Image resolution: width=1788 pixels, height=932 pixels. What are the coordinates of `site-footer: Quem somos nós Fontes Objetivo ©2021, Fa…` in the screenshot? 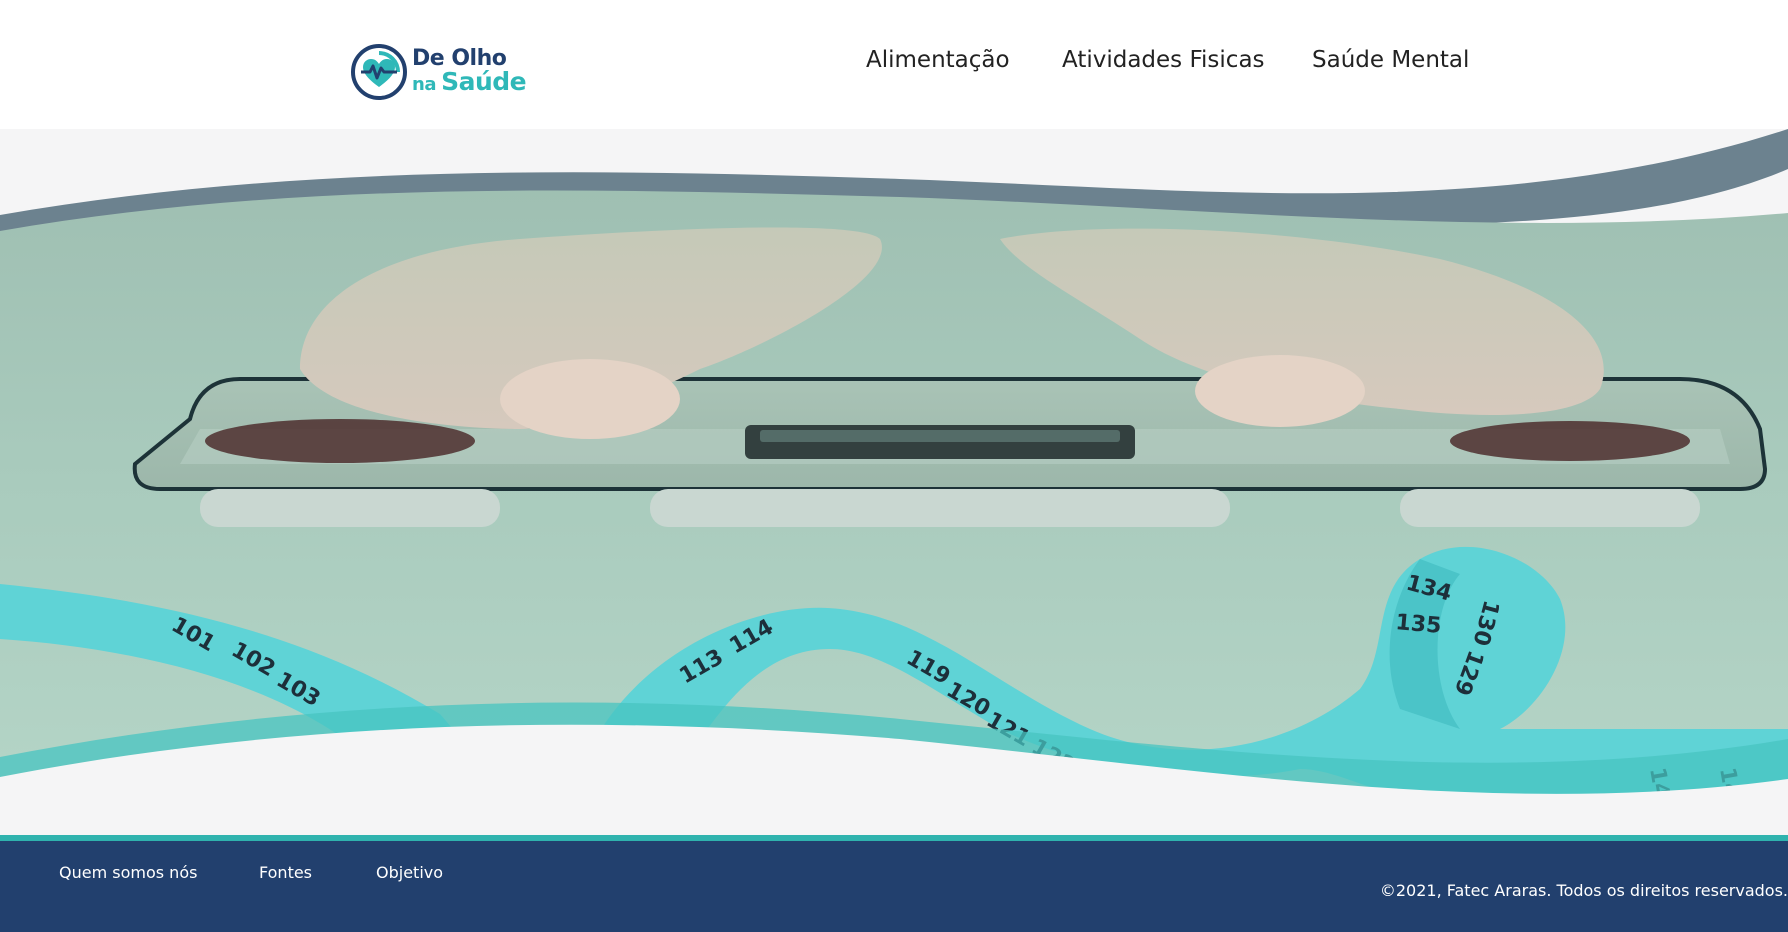 It's located at (894, 883).